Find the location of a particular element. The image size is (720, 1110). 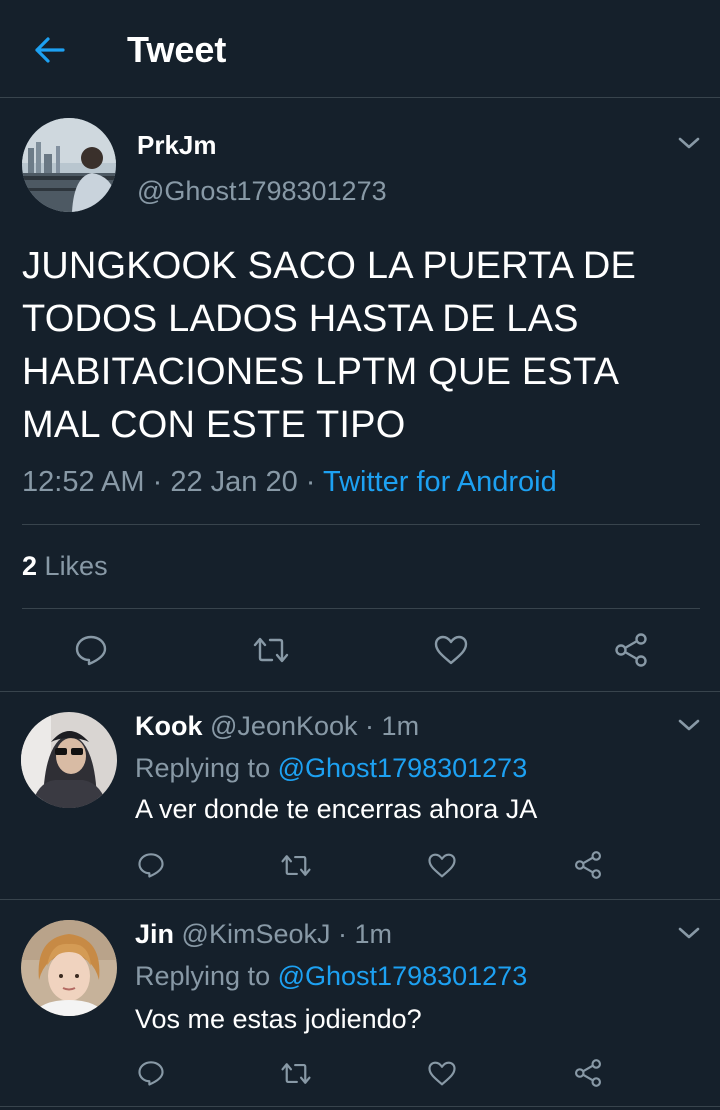

tweet-source-link: Twitter for Android is located at coordinates (440, 482).